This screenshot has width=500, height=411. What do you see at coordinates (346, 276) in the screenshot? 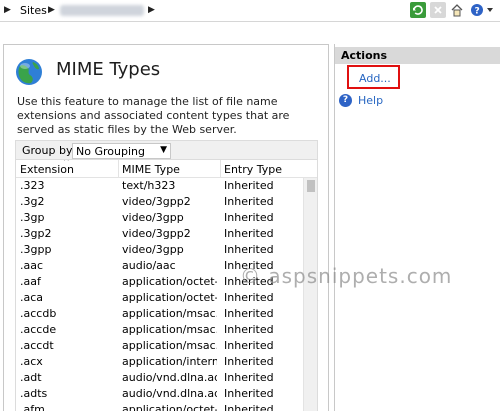
I see `watermark-text: © aspsnippets.com` at bounding box center [346, 276].